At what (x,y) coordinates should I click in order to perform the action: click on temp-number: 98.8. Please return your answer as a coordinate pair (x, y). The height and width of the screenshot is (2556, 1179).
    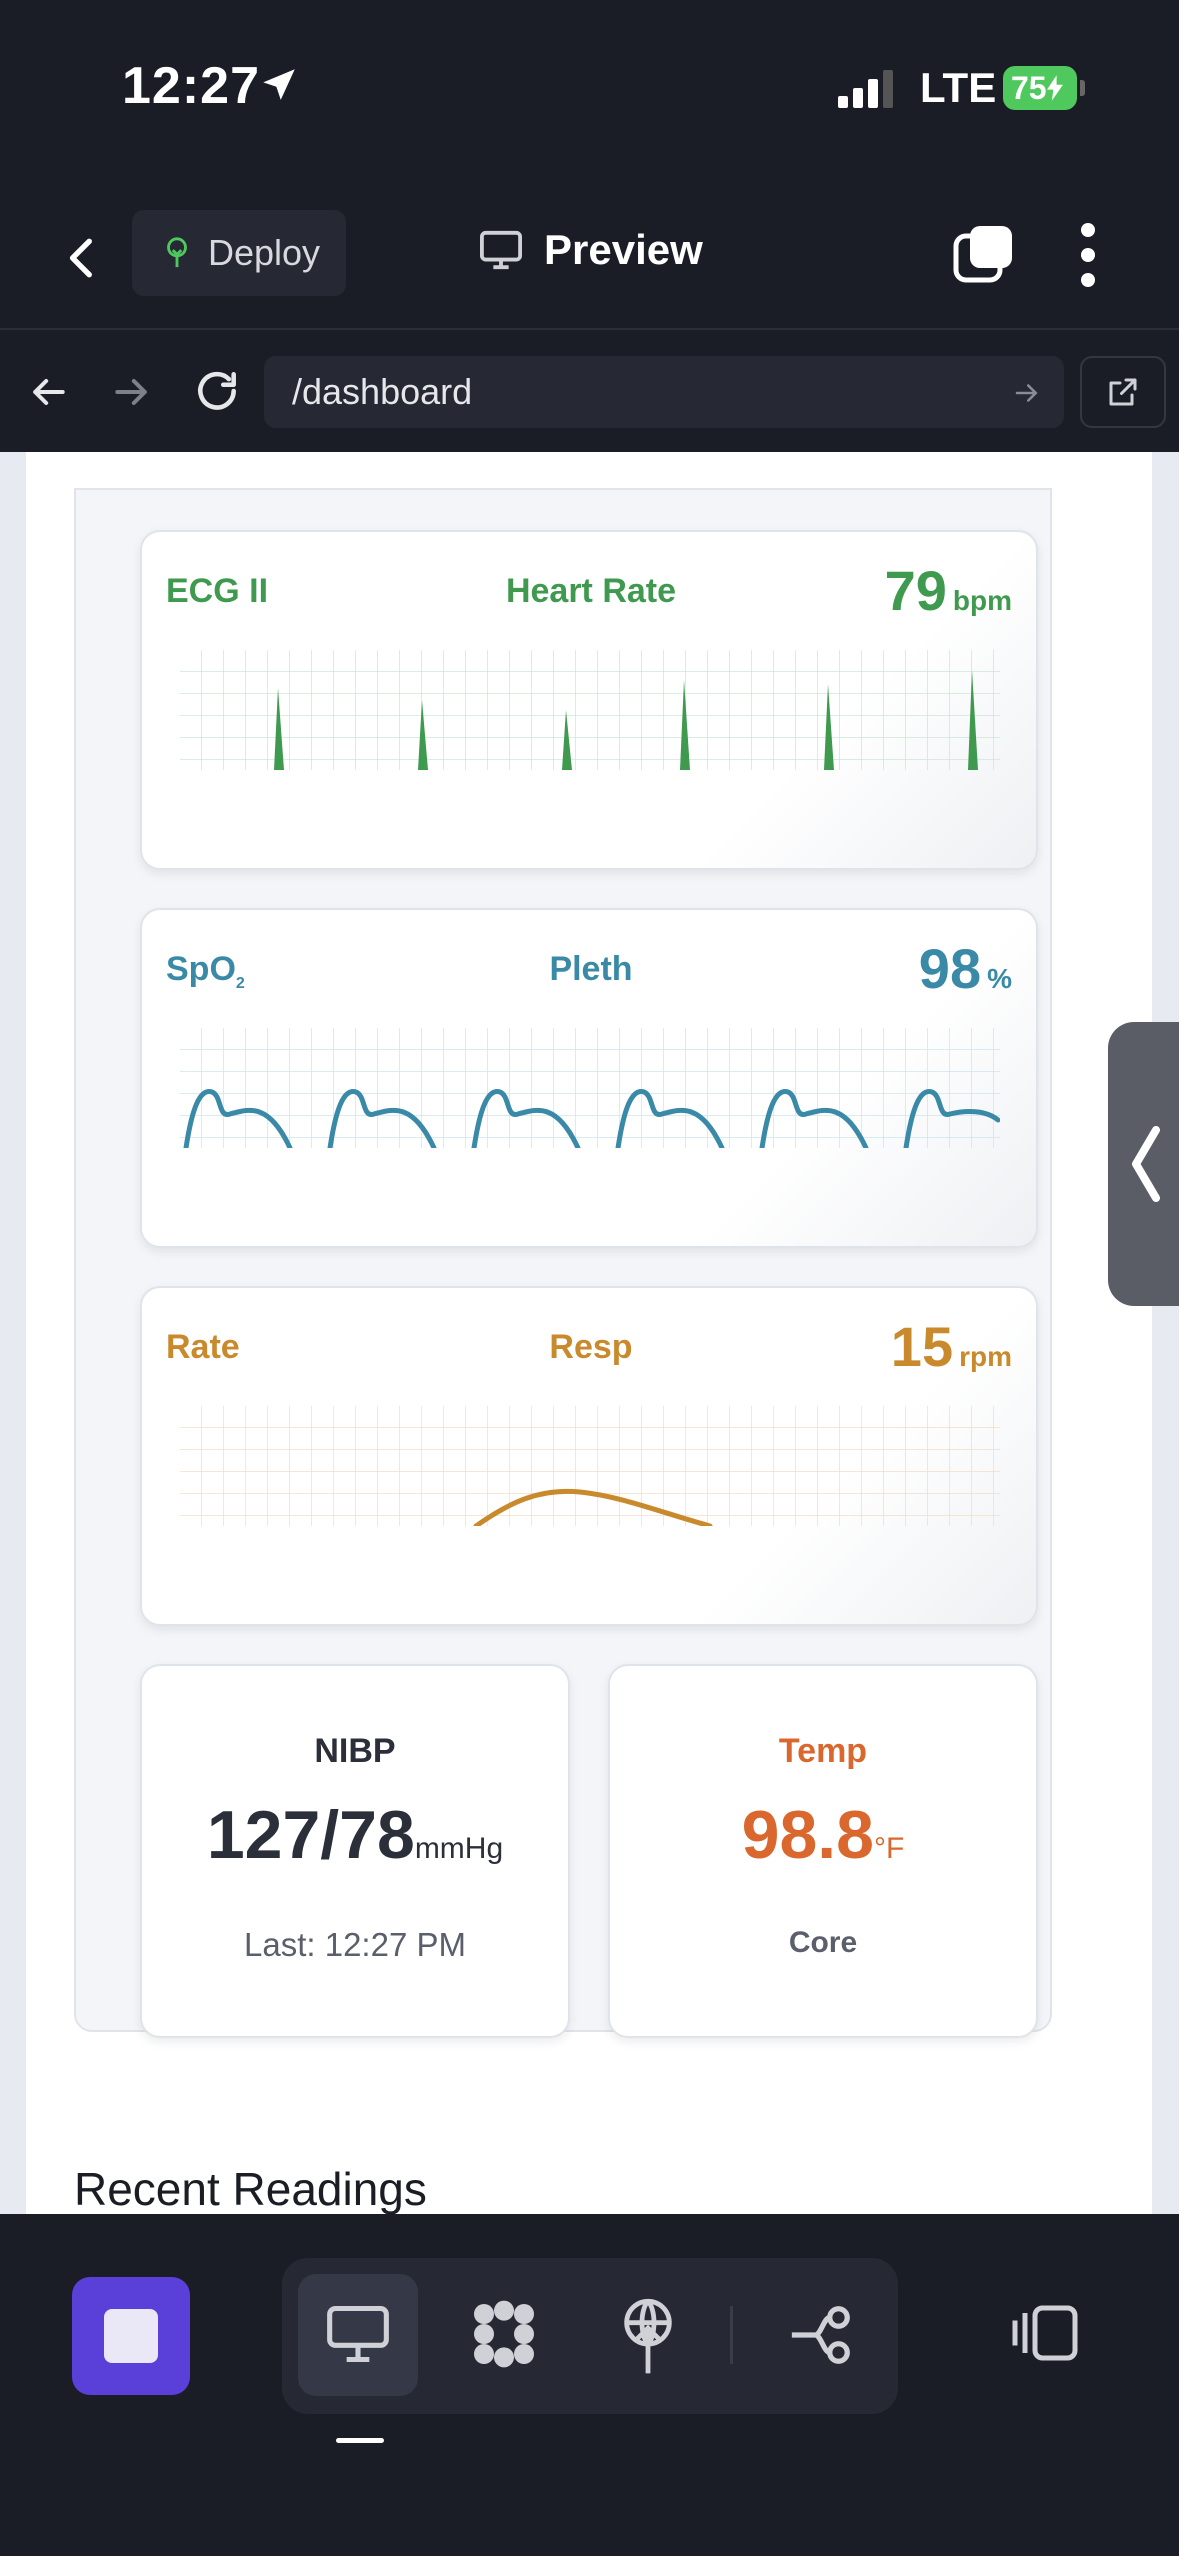
    Looking at the image, I should click on (808, 1835).